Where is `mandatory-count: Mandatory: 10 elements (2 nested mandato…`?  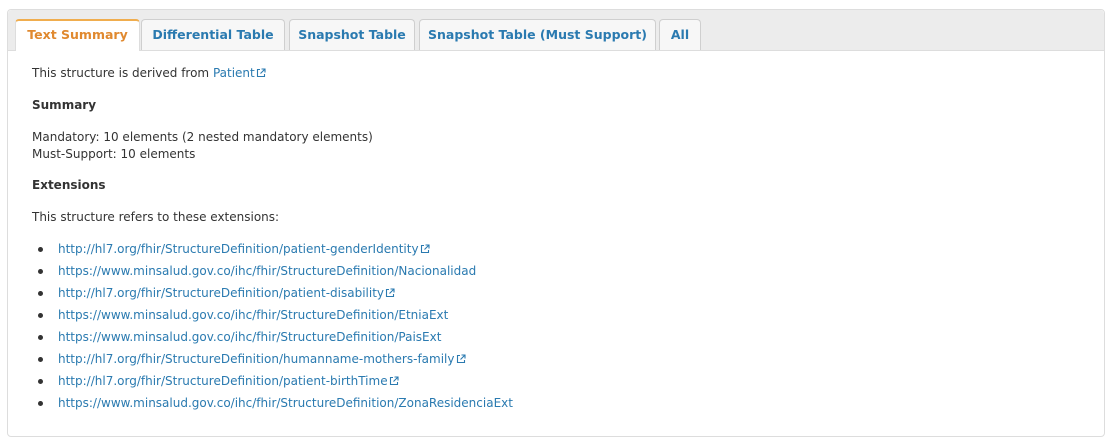 mandatory-count: Mandatory: 10 elements (2 nested mandato… is located at coordinates (202, 137).